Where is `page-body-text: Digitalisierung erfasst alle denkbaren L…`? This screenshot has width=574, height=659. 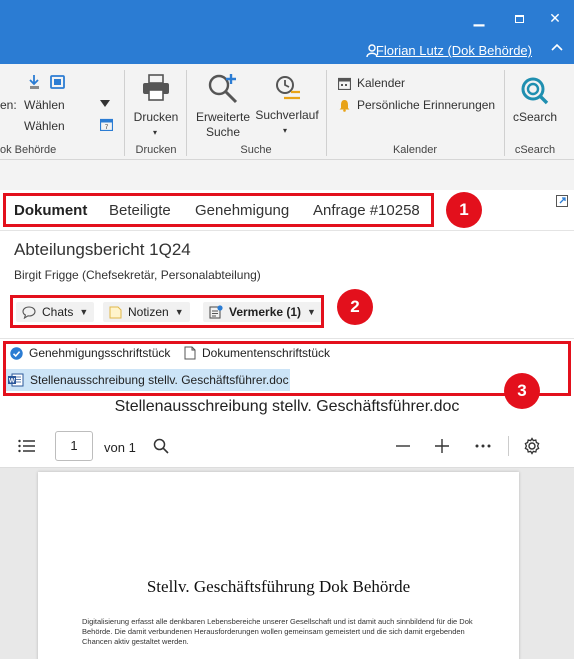
page-body-text: Digitalisierung erfasst alle denkbaren L… is located at coordinates (277, 631).